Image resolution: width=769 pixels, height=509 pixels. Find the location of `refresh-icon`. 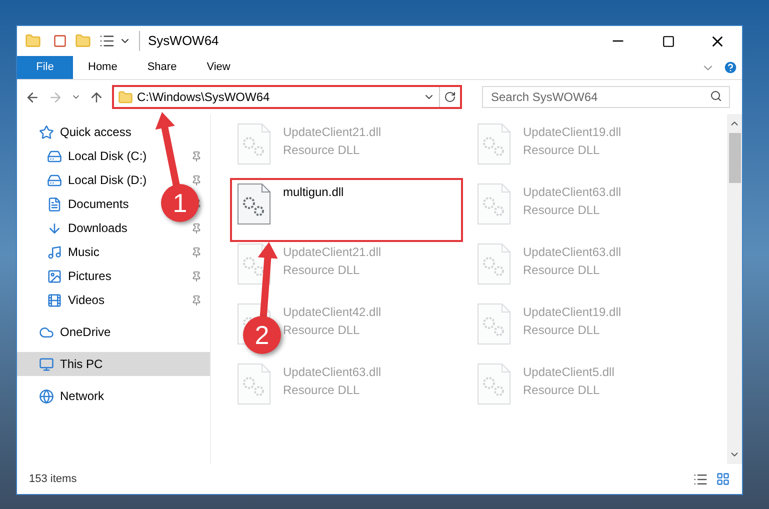

refresh-icon is located at coordinates (450, 97).